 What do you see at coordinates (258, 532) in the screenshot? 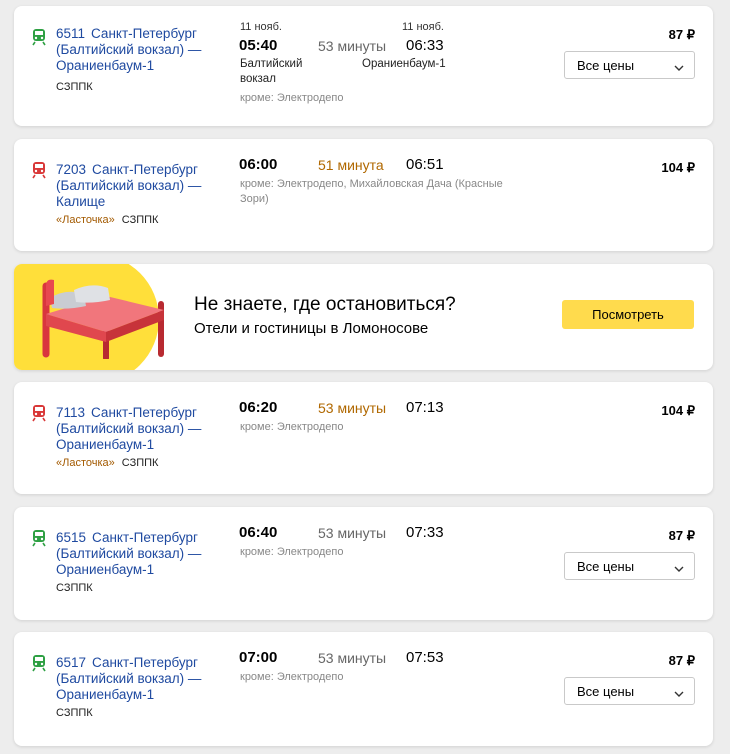
I see `departure-time: 06:40` at bounding box center [258, 532].